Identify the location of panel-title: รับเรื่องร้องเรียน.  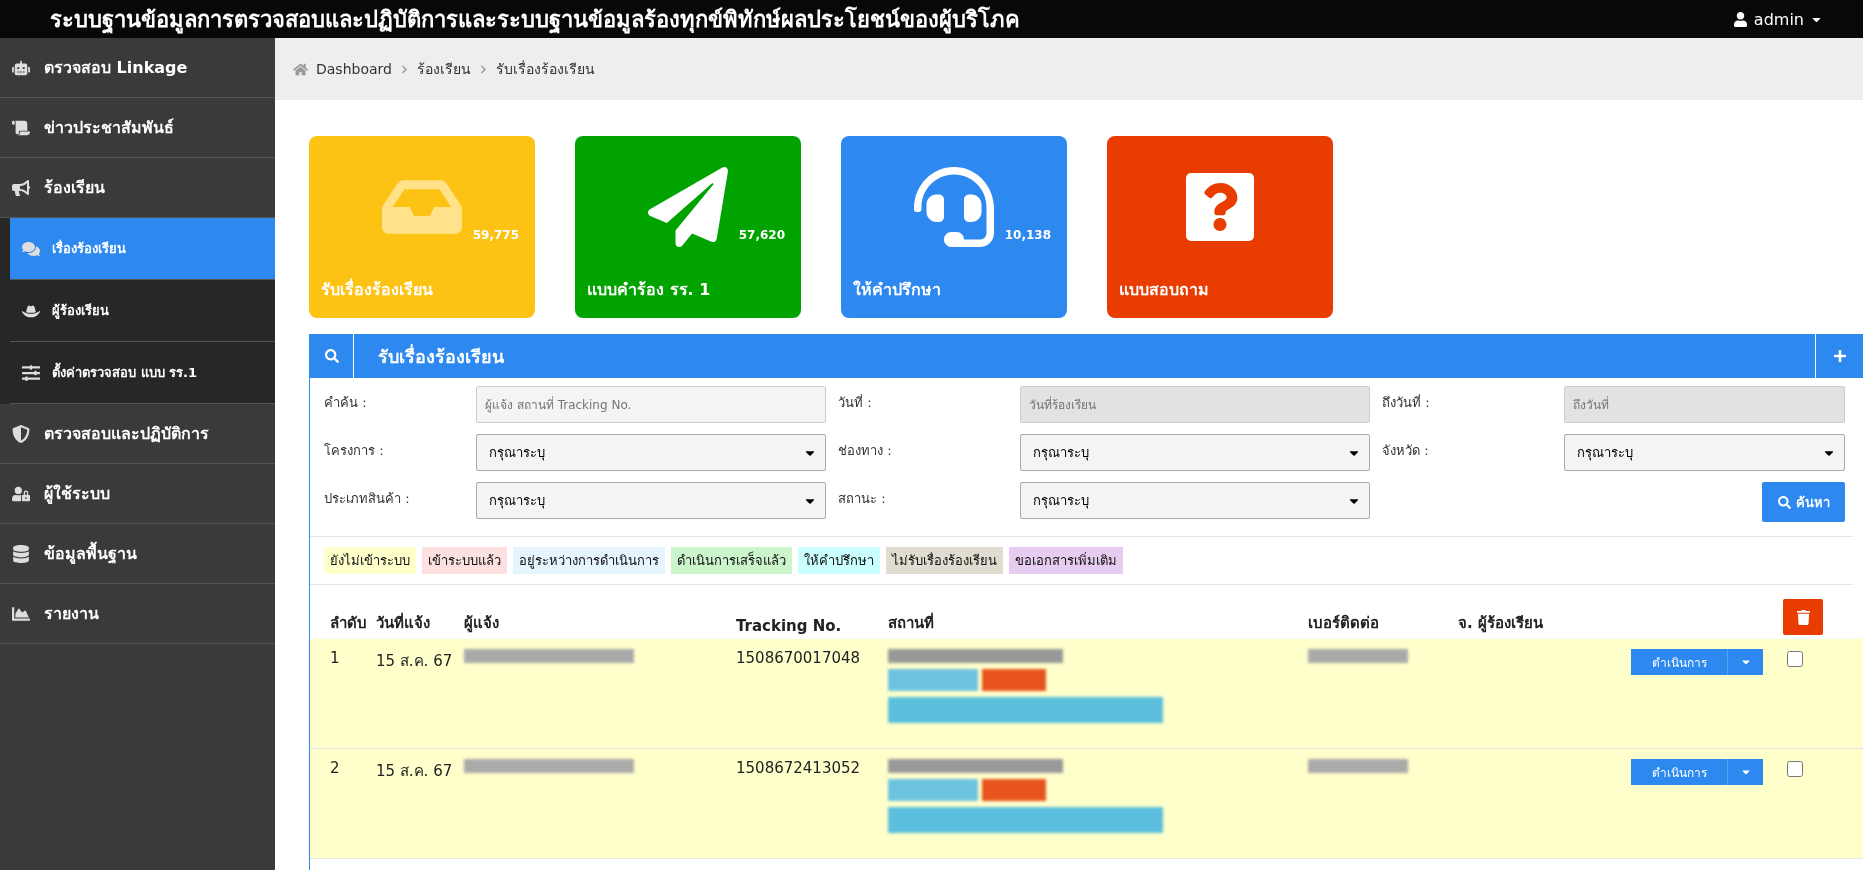
(441, 356).